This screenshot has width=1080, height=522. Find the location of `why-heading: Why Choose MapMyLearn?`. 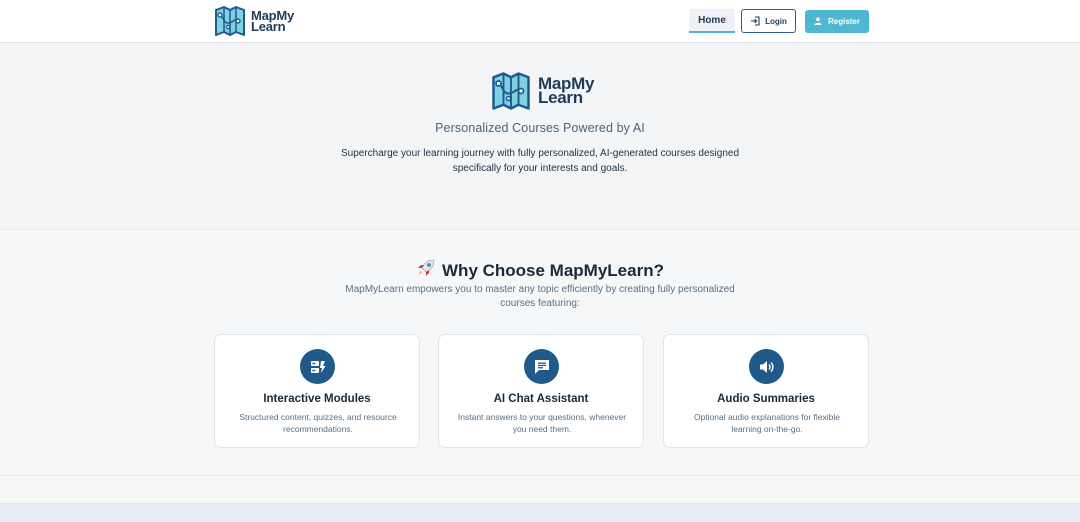

why-heading: Why Choose MapMyLearn? is located at coordinates (540, 269).